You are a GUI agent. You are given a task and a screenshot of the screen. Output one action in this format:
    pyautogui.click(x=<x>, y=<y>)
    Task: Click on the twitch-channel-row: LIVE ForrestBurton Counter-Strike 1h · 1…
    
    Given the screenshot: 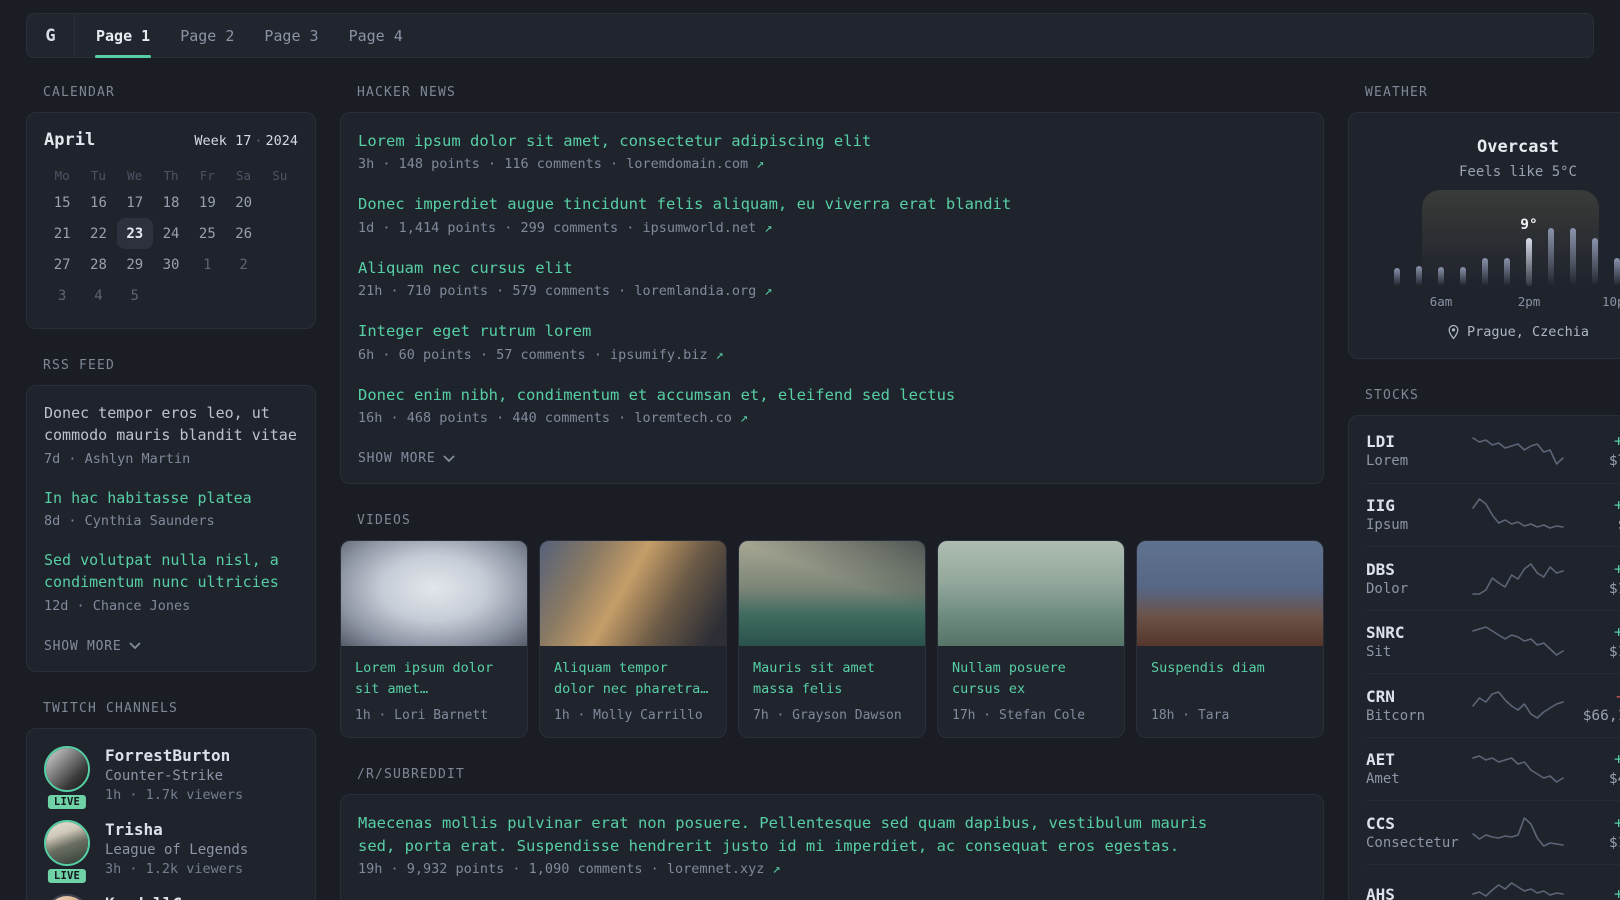 What is the action you would take?
    pyautogui.click(x=171, y=778)
    